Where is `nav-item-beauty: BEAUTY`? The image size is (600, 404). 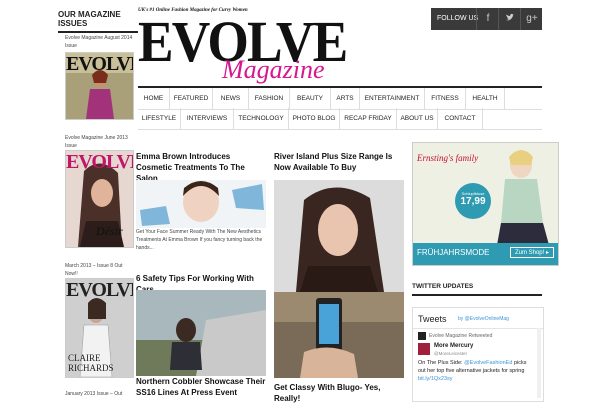
nav-item-beauty: BEAUTY is located at coordinates (310, 98).